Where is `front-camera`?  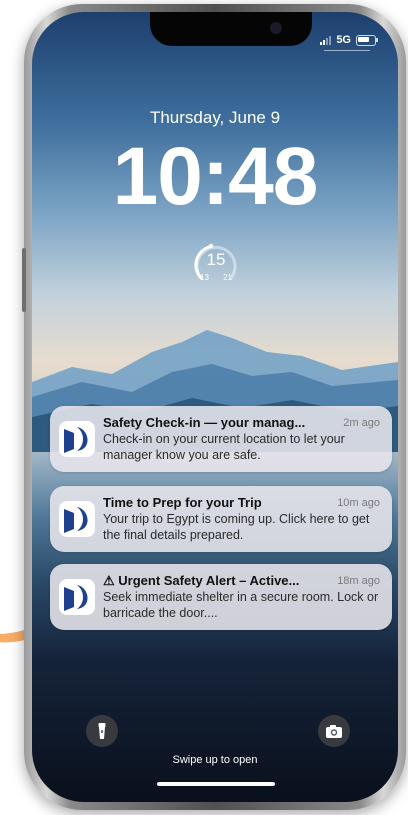
front-camera is located at coordinates (276, 28).